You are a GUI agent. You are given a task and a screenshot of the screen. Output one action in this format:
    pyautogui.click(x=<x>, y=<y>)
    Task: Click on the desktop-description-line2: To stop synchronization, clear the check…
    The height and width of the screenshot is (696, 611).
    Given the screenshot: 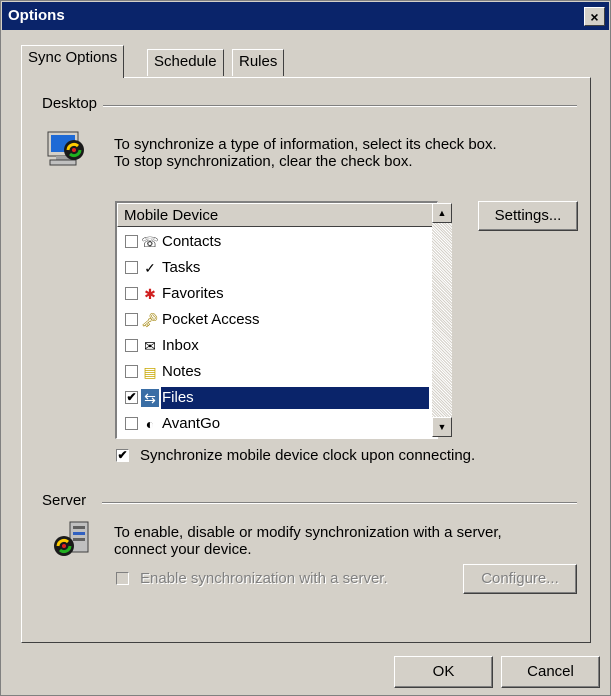 What is the action you would take?
    pyautogui.click(x=263, y=161)
    